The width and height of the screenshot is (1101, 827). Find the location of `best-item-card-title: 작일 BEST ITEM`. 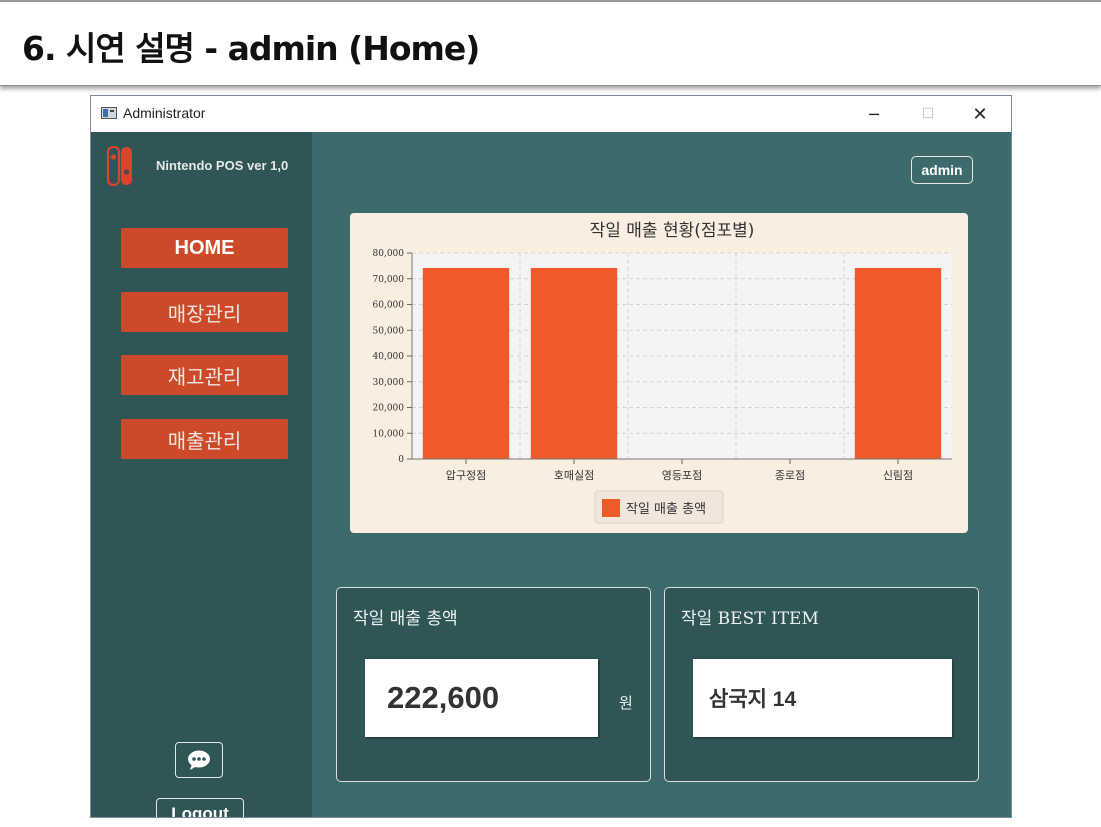

best-item-card-title: 작일 BEST ITEM is located at coordinates (750, 619).